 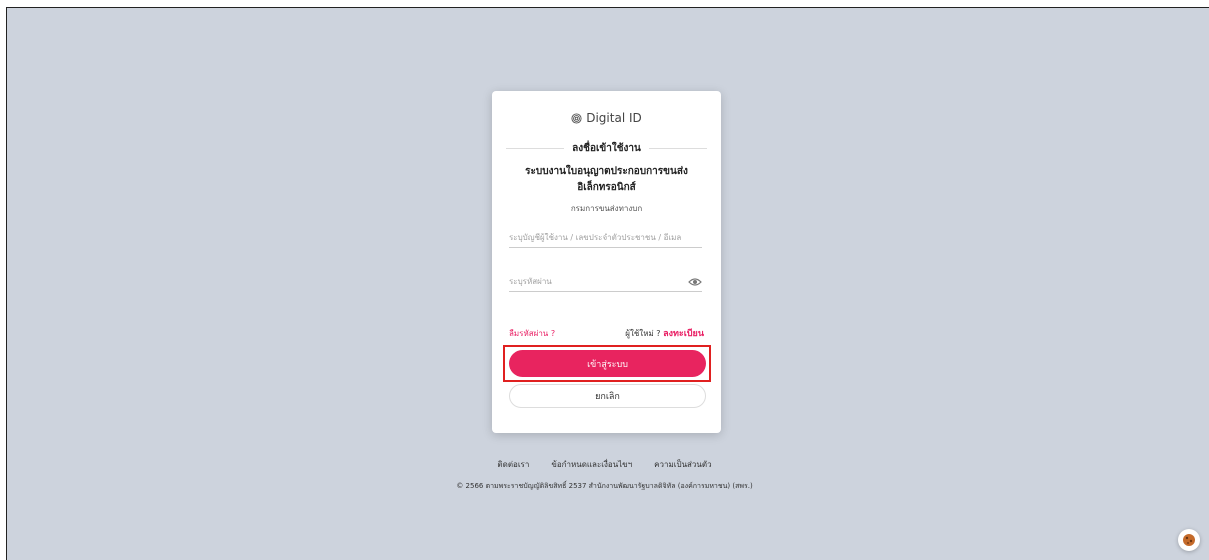 I want to click on register-group: ผู้ใช้ใหม่ ? ลงทะเบียน, so click(x=664, y=333).